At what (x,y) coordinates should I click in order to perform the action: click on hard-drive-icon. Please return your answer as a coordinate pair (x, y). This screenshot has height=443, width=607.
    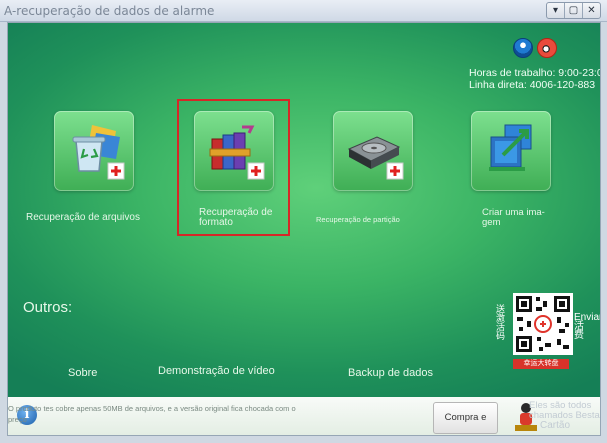
    Looking at the image, I should click on (375, 158).